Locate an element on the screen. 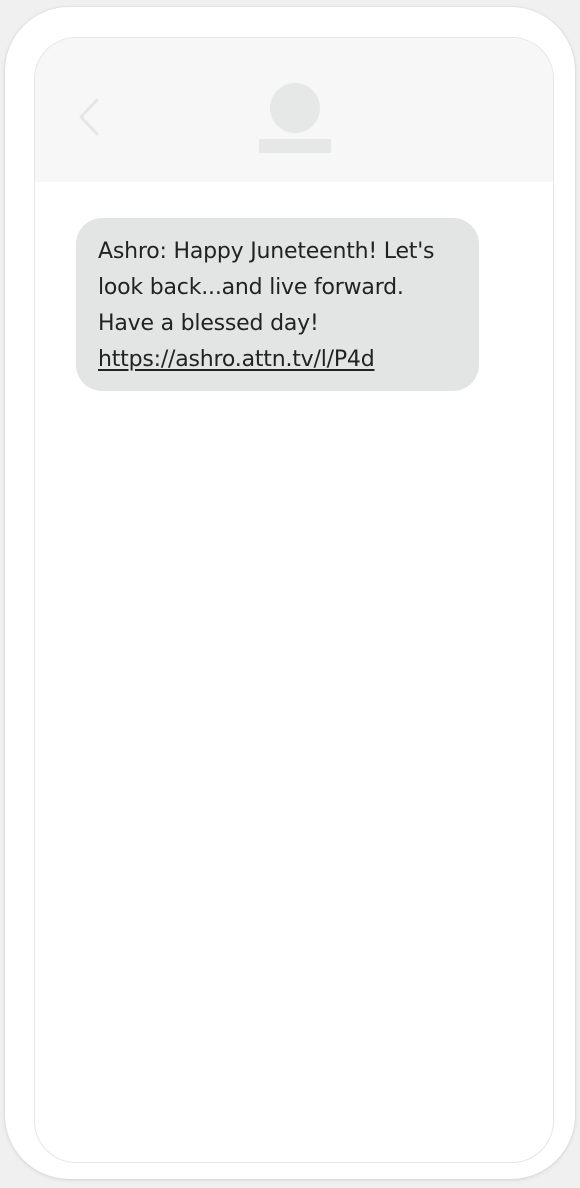 This screenshot has width=580, height=1188. conversation-header is located at coordinates (294, 110).